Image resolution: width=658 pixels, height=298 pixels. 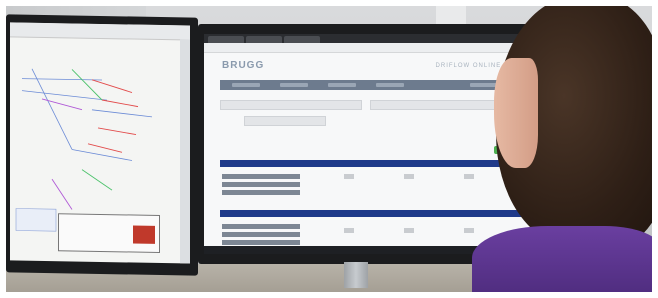 I want to click on site-logo: BRUGG, so click(x=243, y=65).